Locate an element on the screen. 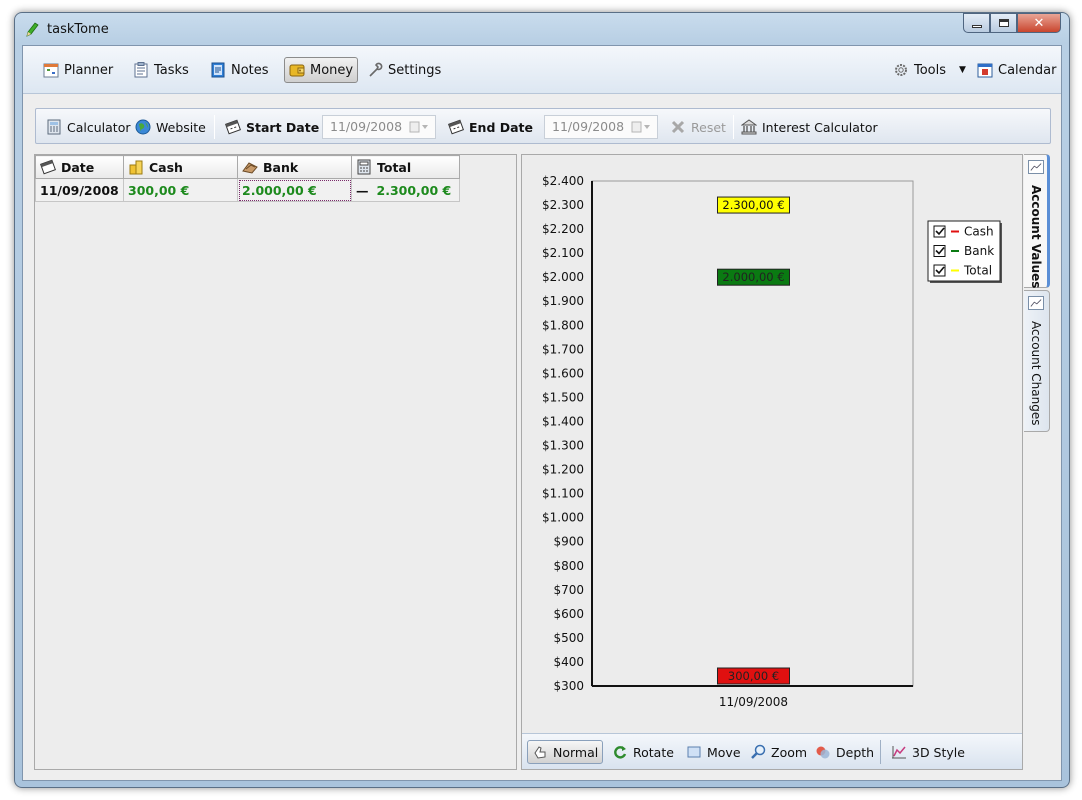 Image resolution: width=1082 pixels, height=800 pixels. depth-icon is located at coordinates (823, 752).